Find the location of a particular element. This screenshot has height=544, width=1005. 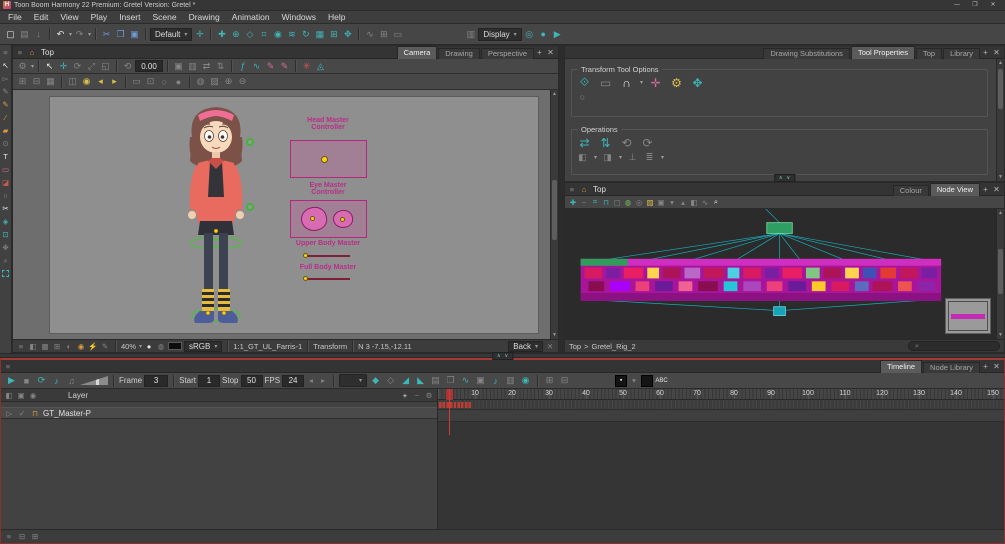

display-select: Display ▾ is located at coordinates (500, 34).